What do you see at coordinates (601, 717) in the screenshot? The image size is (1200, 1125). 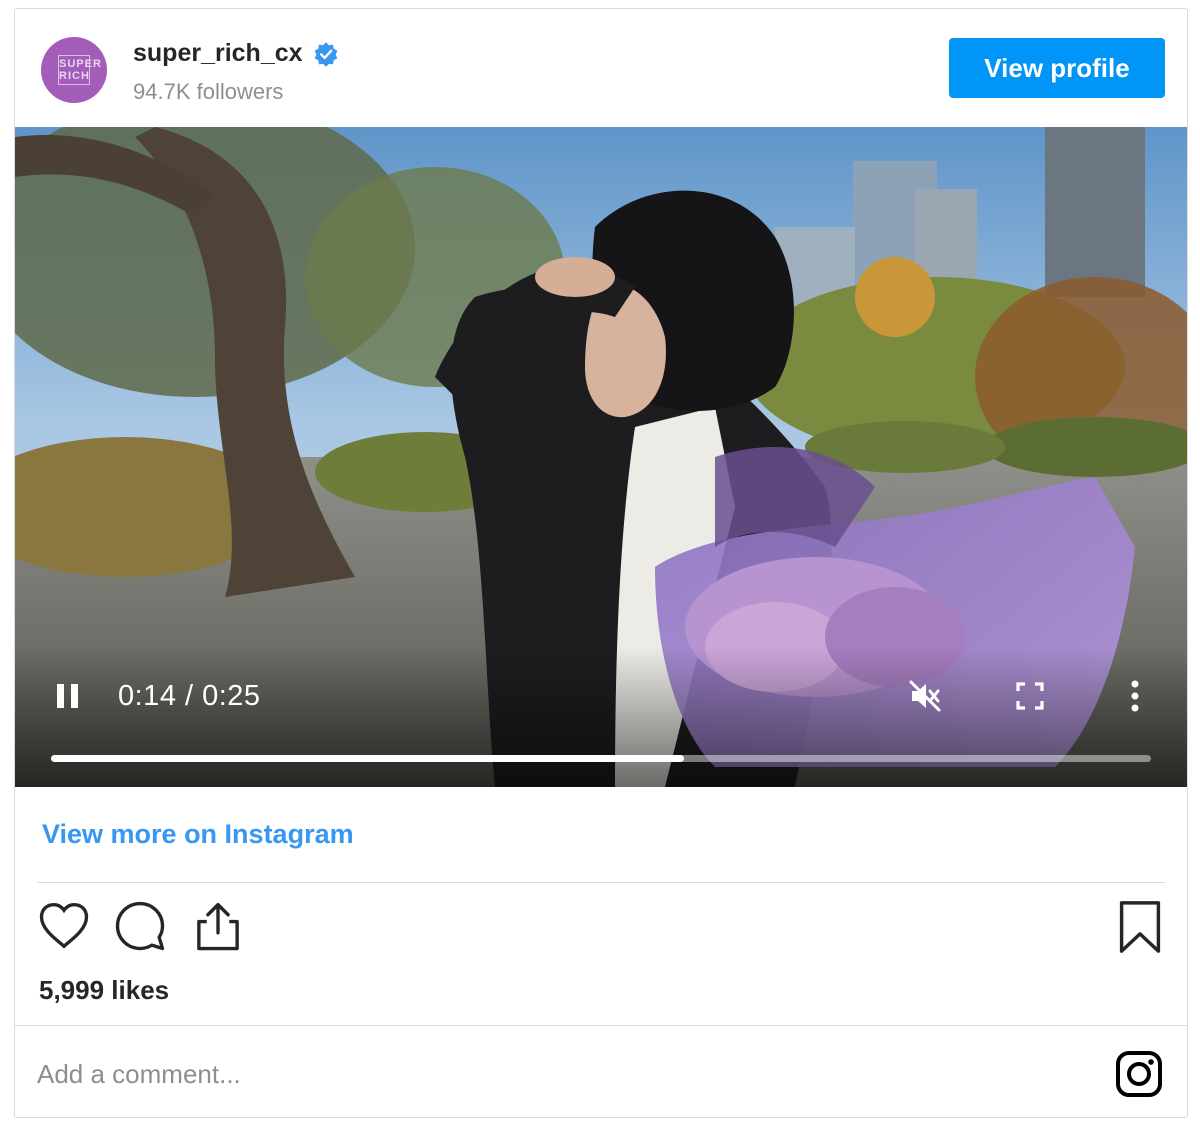 I see `video-controls: 0:14 / 0:25` at bounding box center [601, 717].